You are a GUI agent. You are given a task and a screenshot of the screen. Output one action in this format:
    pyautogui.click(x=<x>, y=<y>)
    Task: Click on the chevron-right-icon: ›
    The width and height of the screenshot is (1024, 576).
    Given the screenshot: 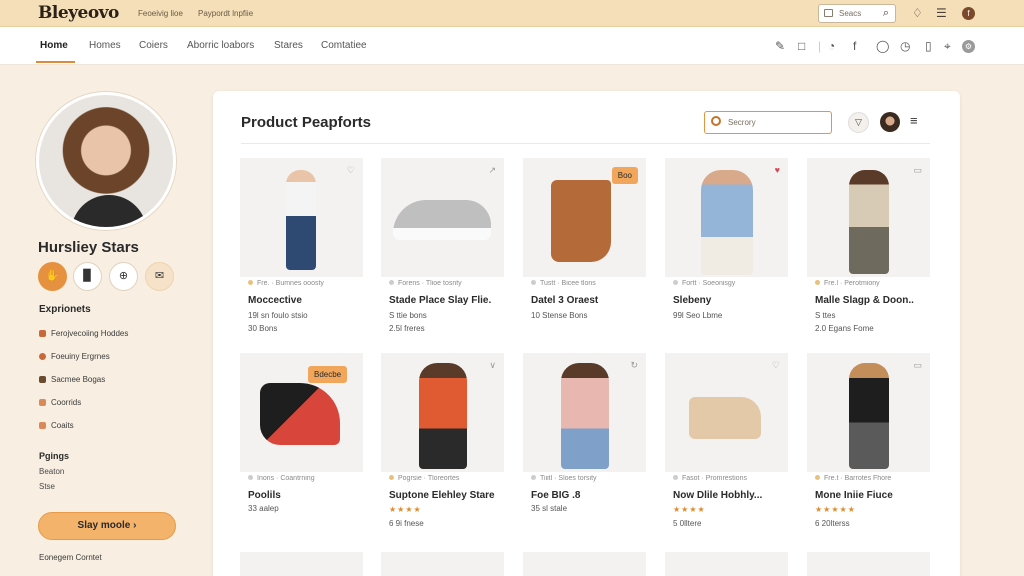 What is the action you would take?
    pyautogui.click(x=135, y=525)
    